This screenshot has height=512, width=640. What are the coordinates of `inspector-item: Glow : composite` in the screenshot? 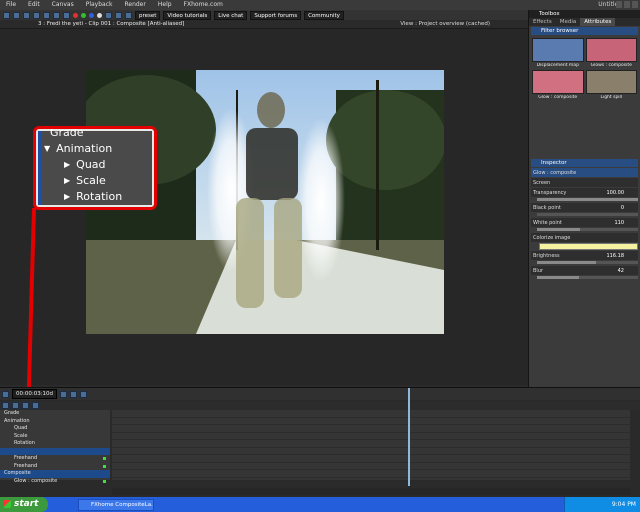 It's located at (584, 172).